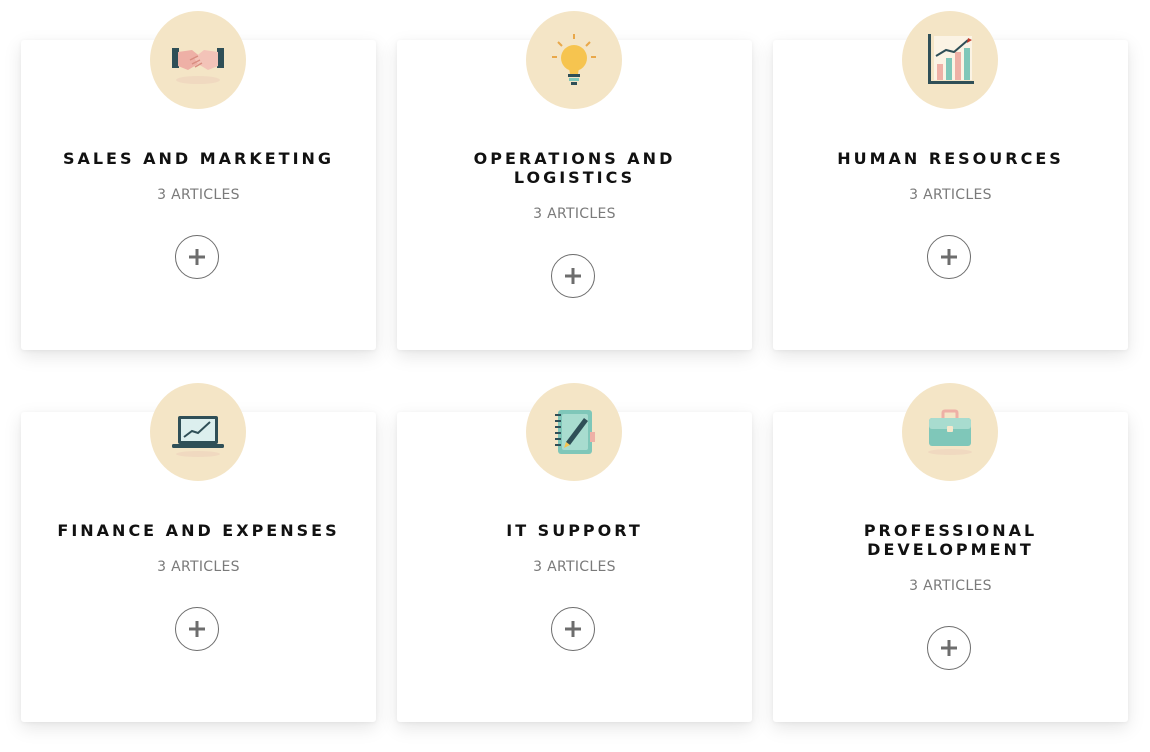  I want to click on category-card-operations-logistics: OPERATIONS AND LOGISTICS 3 ARTICLES, so click(574, 180).